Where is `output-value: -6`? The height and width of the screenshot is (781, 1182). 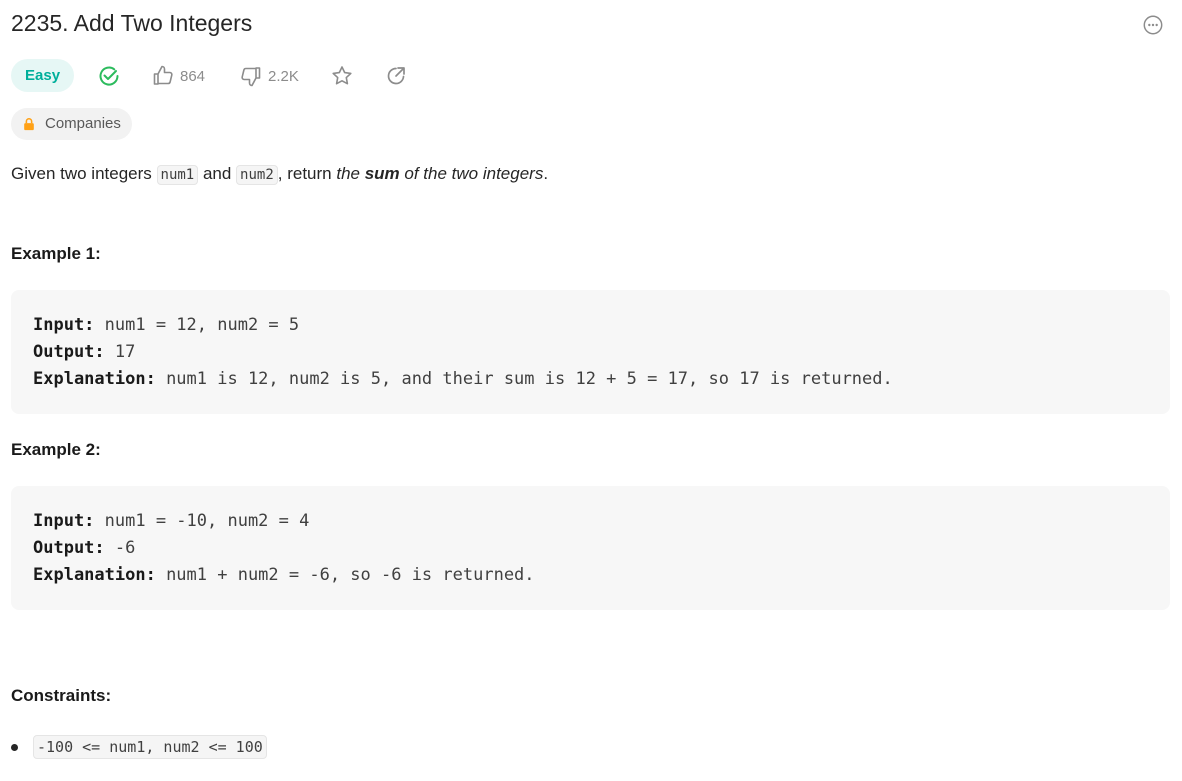
output-value: -6 is located at coordinates (120, 548).